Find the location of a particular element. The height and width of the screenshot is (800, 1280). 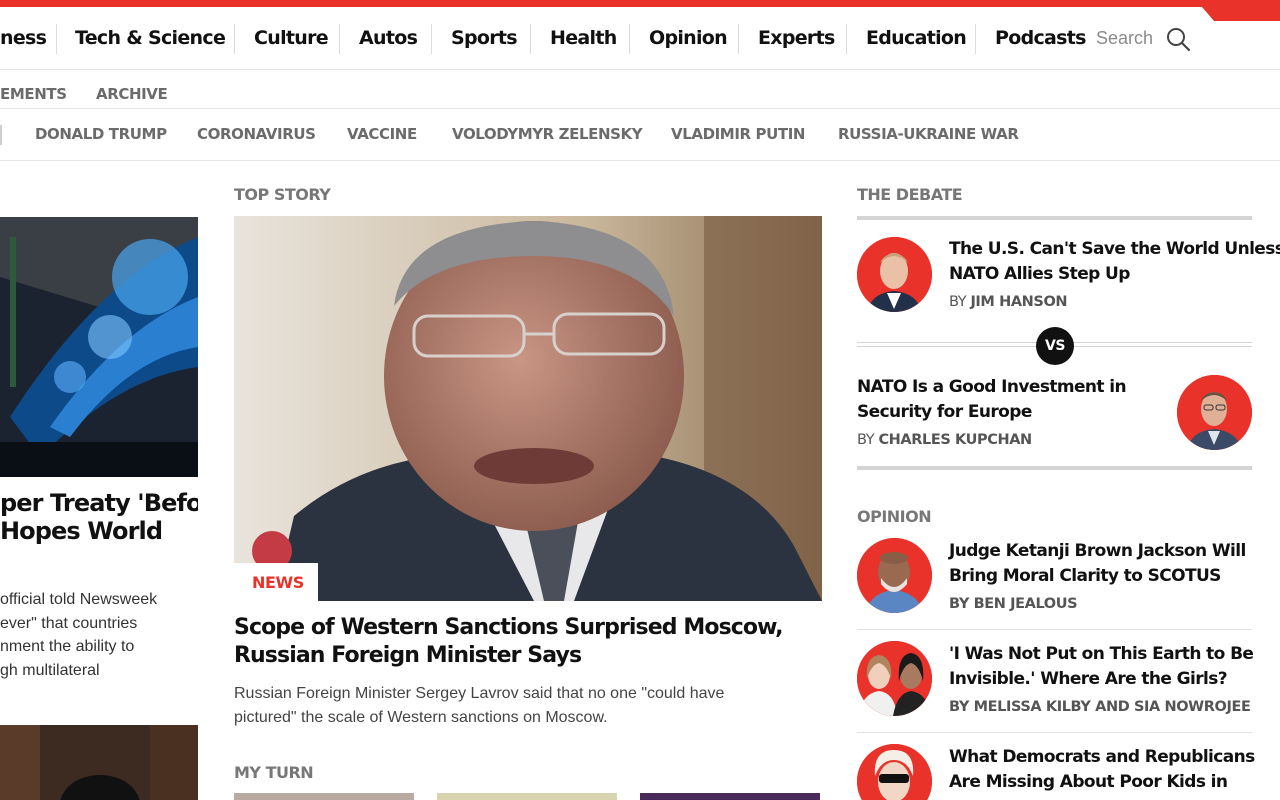

trending-topic: VOLODYMYR ZELENSKY is located at coordinates (547, 134).